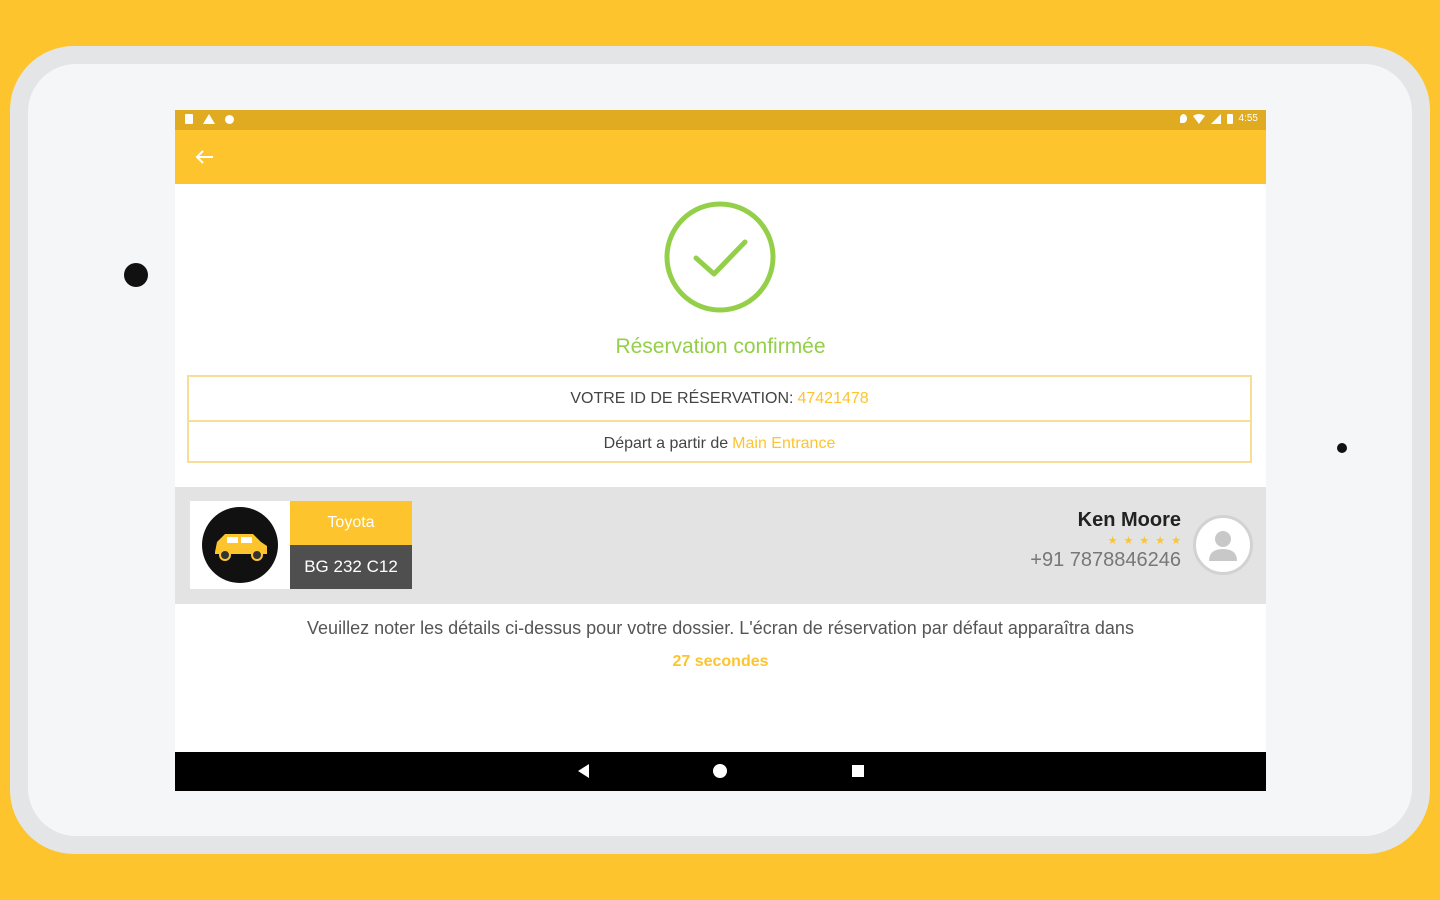 This screenshot has width=1440, height=900. What do you see at coordinates (189, 119) in the screenshot?
I see `sim-icon` at bounding box center [189, 119].